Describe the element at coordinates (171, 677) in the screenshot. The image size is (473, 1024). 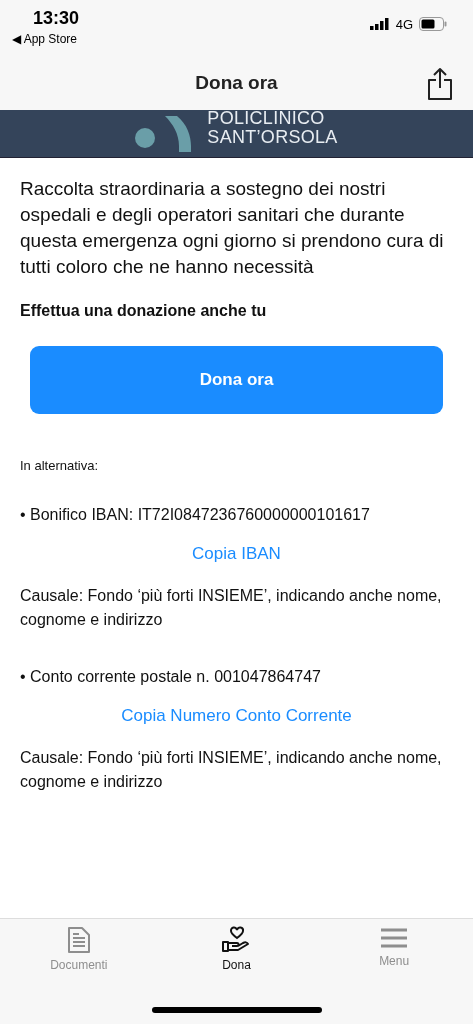
I see `payment-detail: • Conto corrente postale n. 001047864747` at that location.